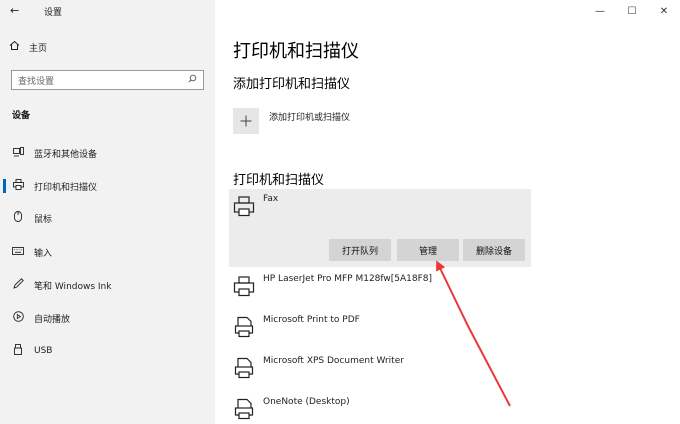 The width and height of the screenshot is (680, 424). Describe the element at coordinates (18, 153) in the screenshot. I see `bluetooth-devices-icon` at that location.